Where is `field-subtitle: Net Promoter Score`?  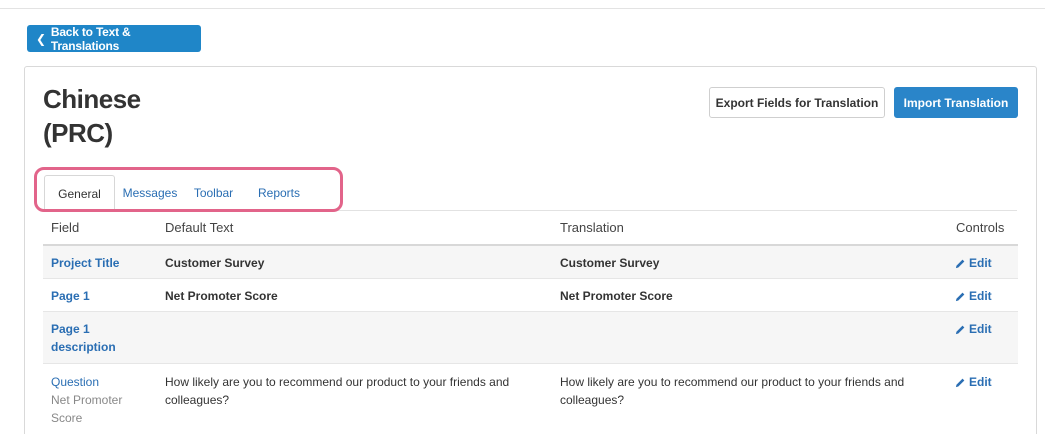
field-subtitle: Net Promoter Score is located at coordinates (87, 409).